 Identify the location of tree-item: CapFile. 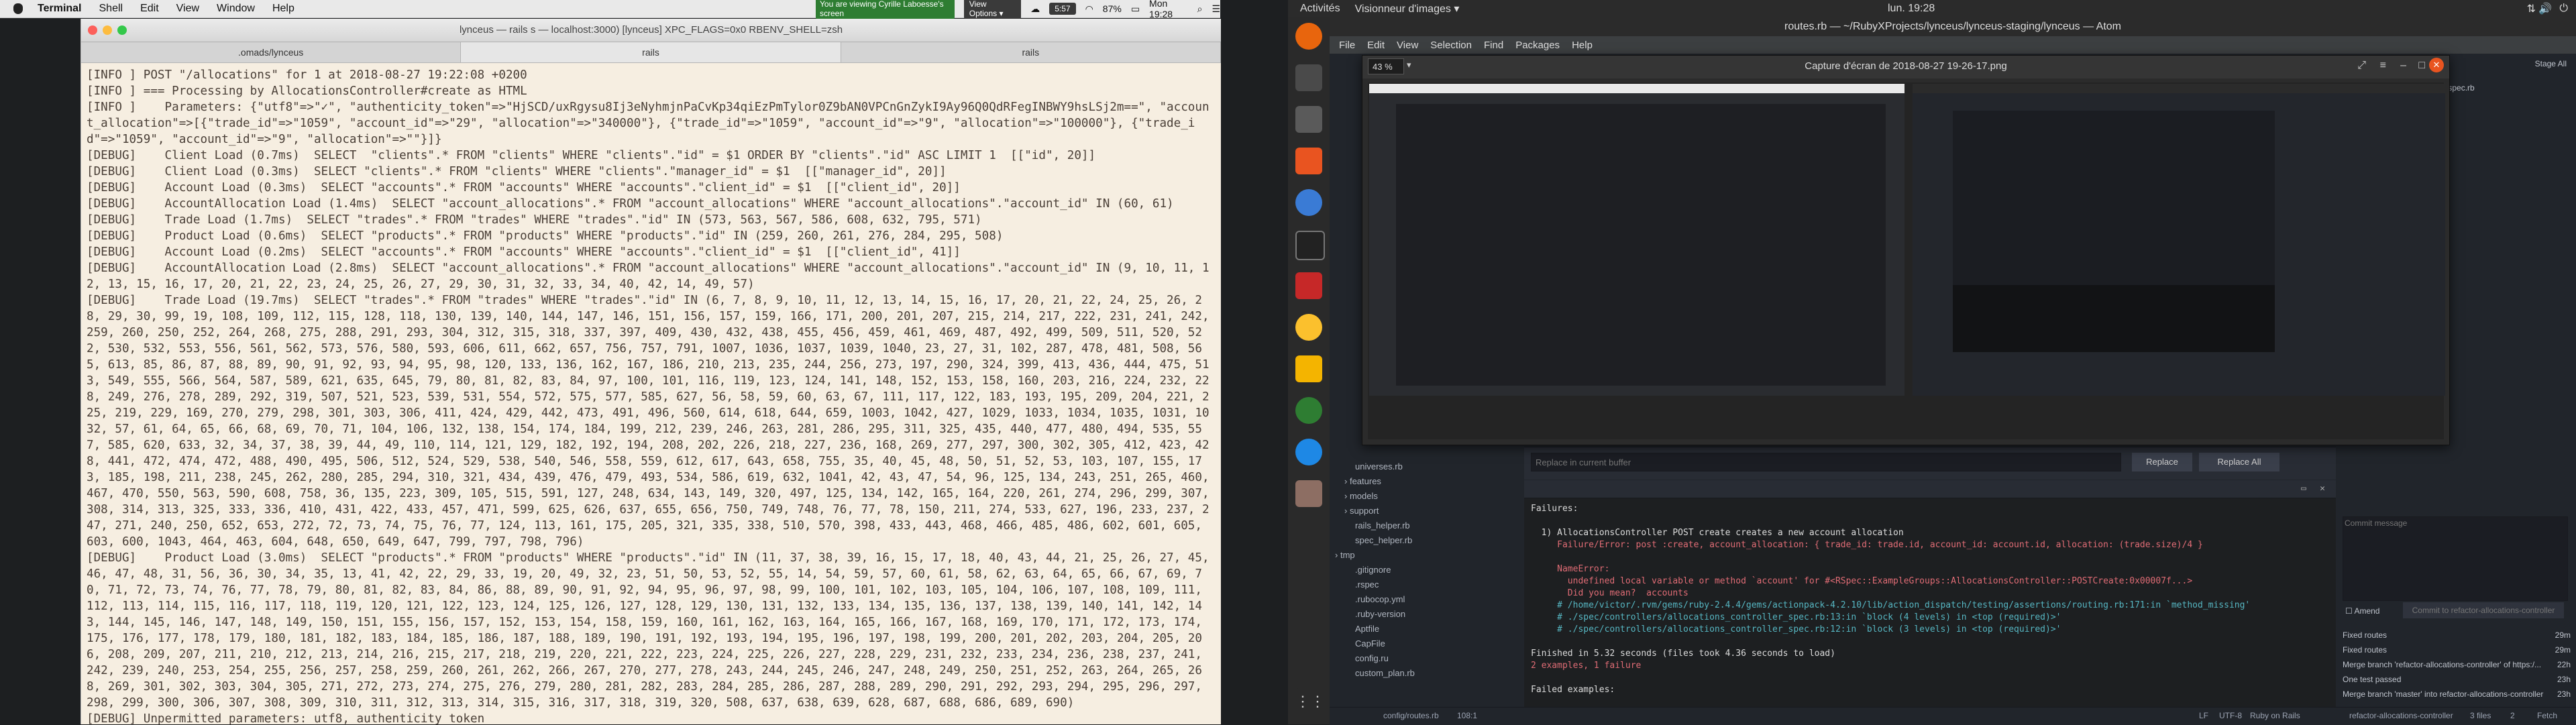
(1370, 643).